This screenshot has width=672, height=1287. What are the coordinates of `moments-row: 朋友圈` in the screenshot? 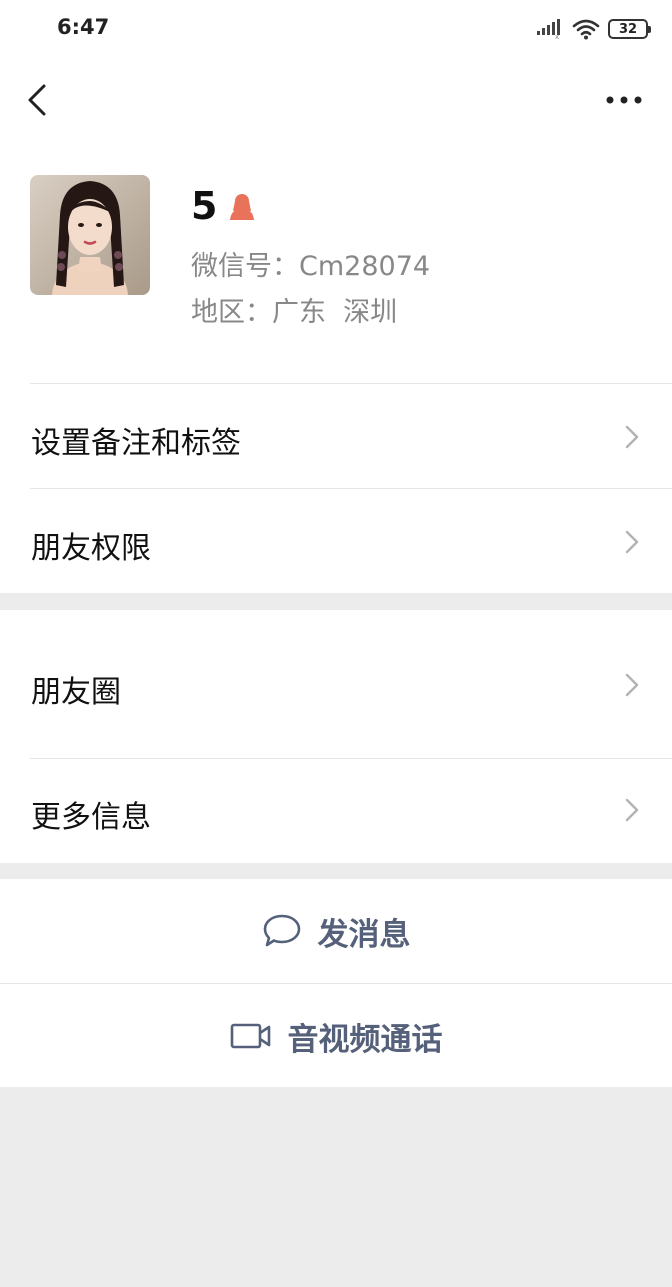 It's located at (336, 684).